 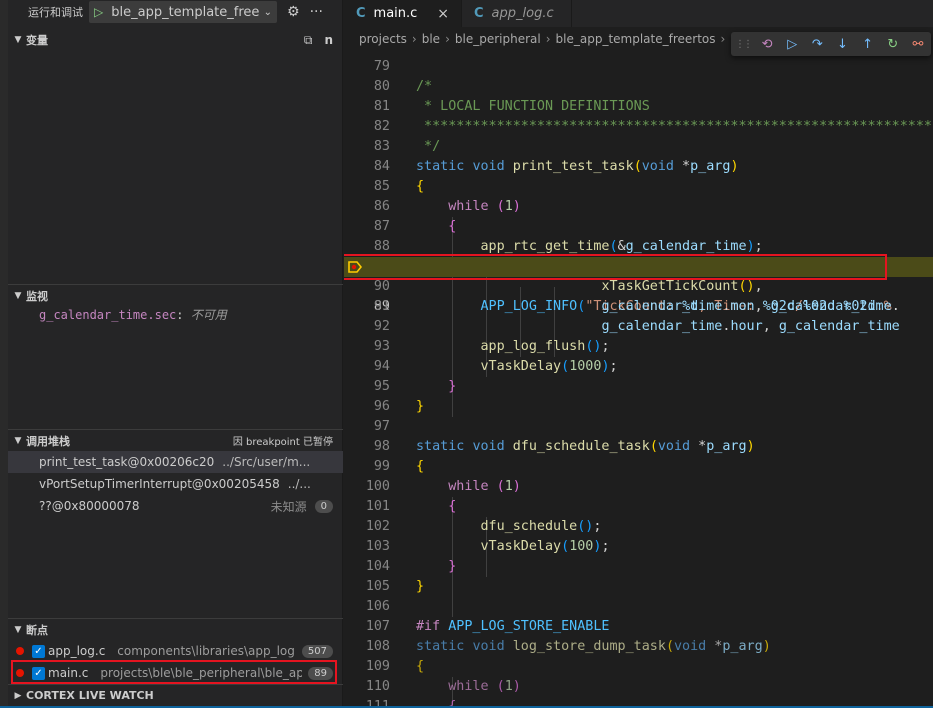 I want to click on breakpoint-checkbox: ✓, so click(x=38, y=651).